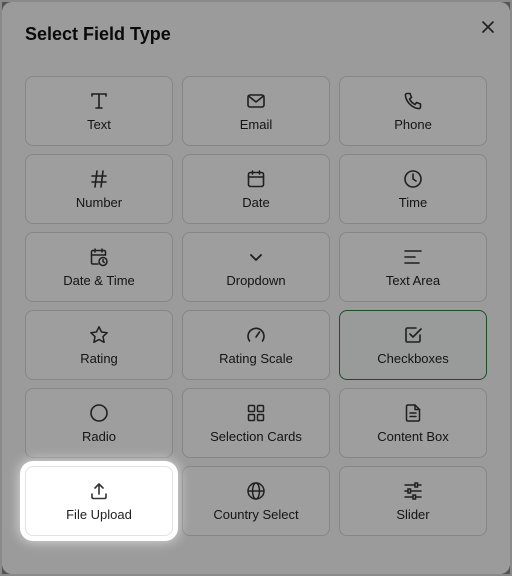 Image resolution: width=512 pixels, height=576 pixels. I want to click on field-type-text-area: Text Area, so click(413, 267).